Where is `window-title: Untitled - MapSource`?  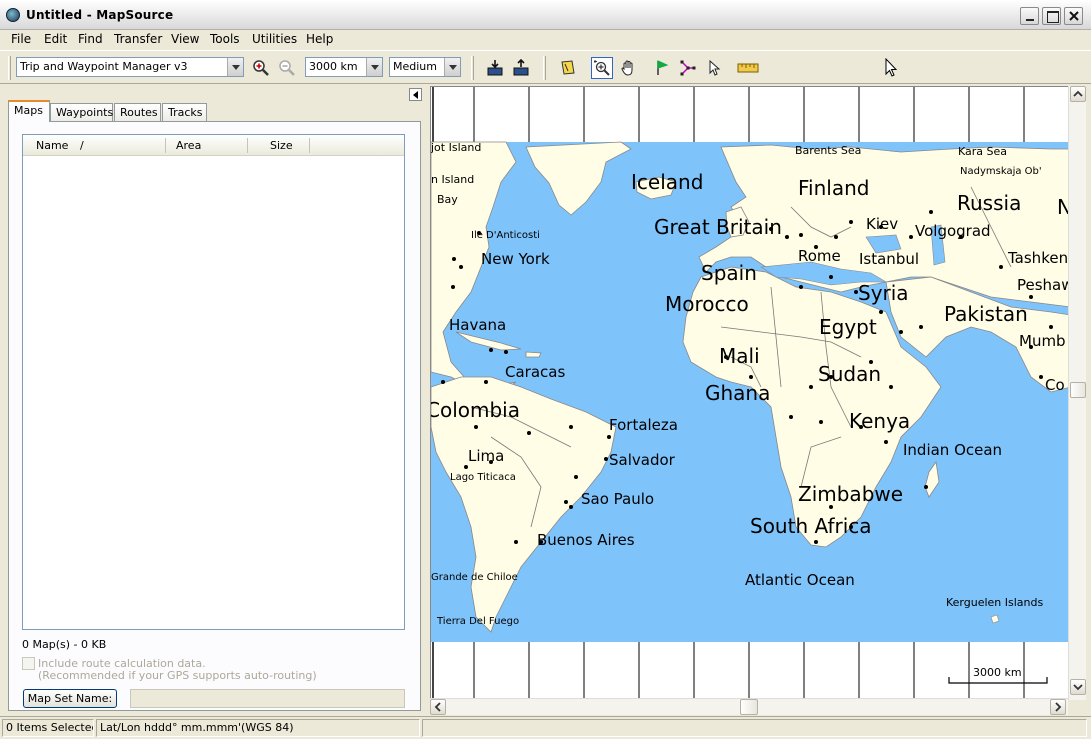
window-title: Untitled - MapSource is located at coordinates (100, 15).